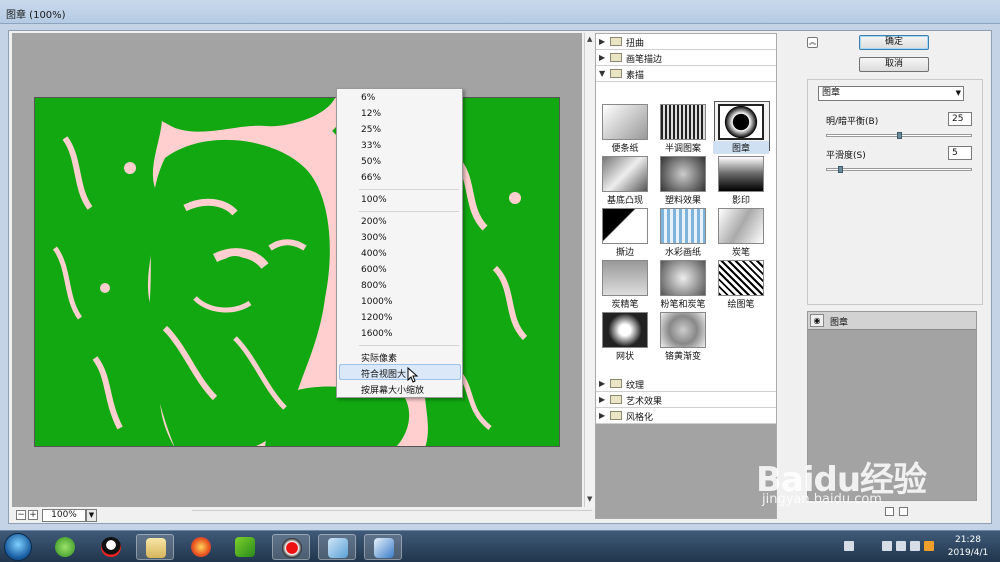  Describe the element at coordinates (899, 169) in the screenshot. I see `smoothness-slider` at that location.